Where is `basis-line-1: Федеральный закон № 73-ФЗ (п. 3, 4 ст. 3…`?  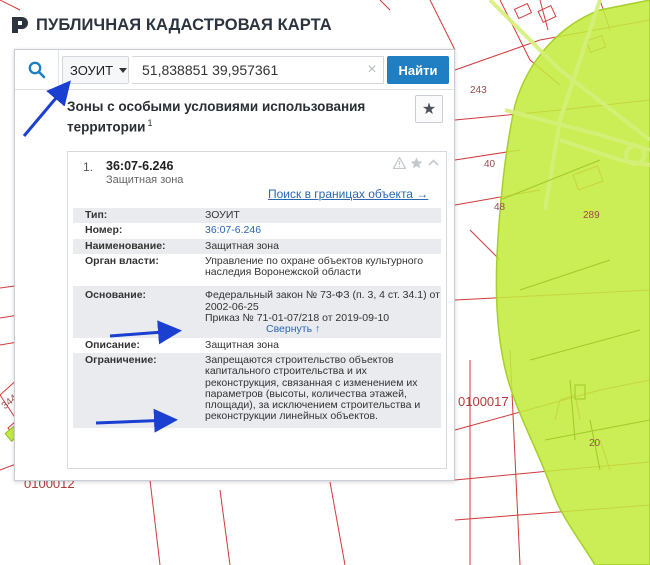
basis-line-1: Федеральный закон № 73-ФЗ (п. 3, 4 ст. 3… is located at coordinates (322, 301).